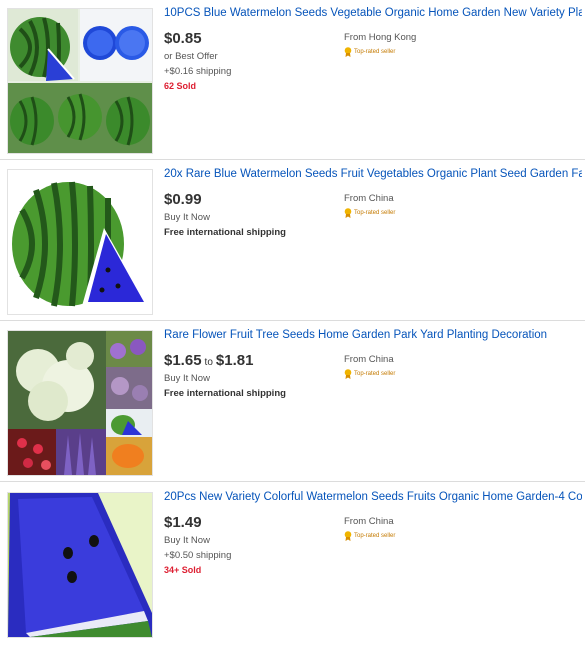 This screenshot has width=585, height=647. I want to click on price-value: $0.99, so click(183, 199).